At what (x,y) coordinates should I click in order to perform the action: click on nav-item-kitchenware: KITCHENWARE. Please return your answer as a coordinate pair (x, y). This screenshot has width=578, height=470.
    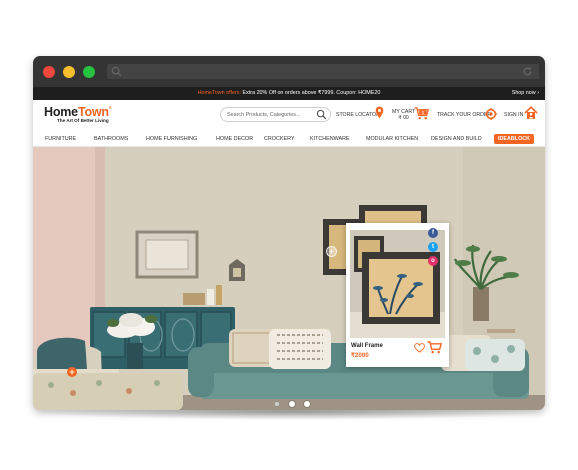
    Looking at the image, I should click on (330, 139).